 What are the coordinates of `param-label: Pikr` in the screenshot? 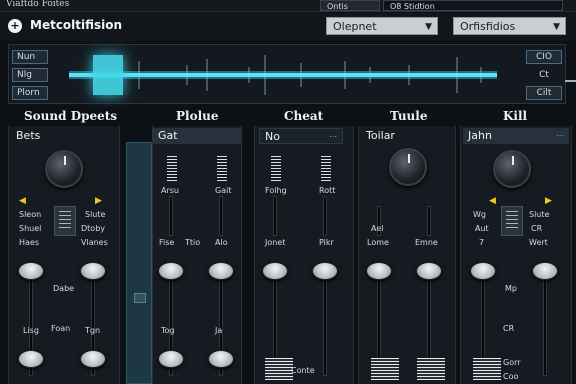 It's located at (326, 242).